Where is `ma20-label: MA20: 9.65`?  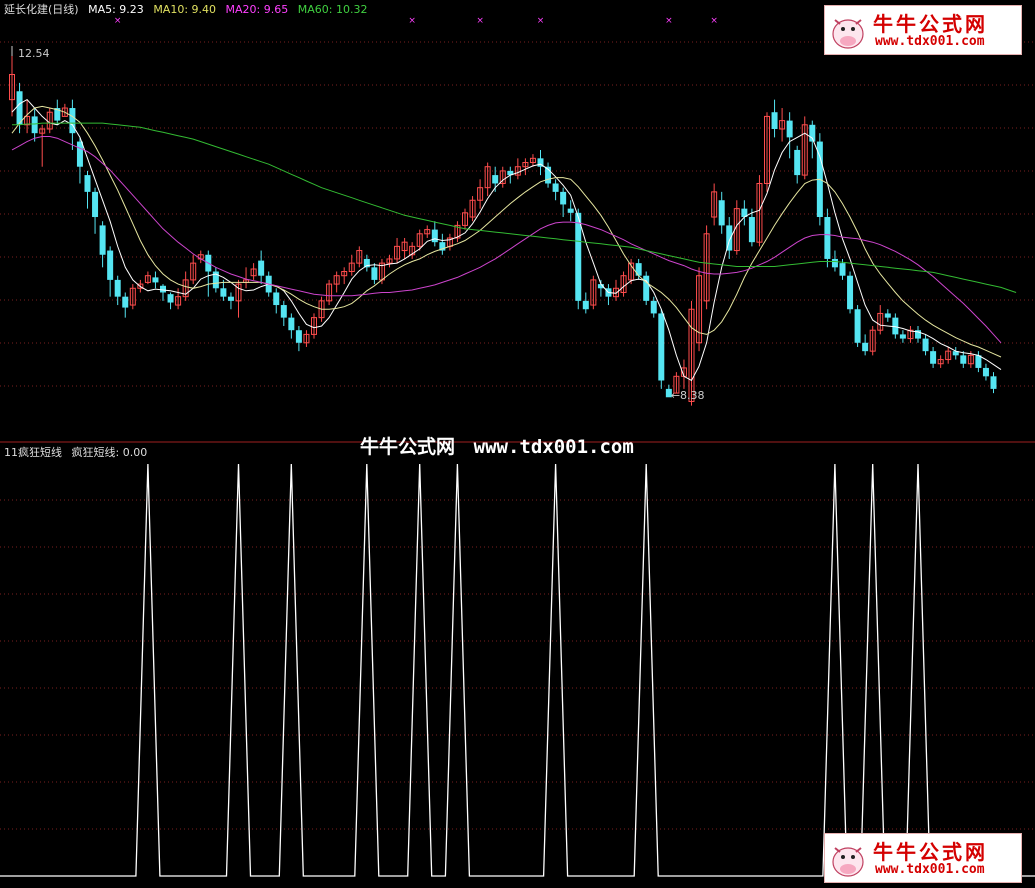 ma20-label: MA20: 9.65 is located at coordinates (257, 9).